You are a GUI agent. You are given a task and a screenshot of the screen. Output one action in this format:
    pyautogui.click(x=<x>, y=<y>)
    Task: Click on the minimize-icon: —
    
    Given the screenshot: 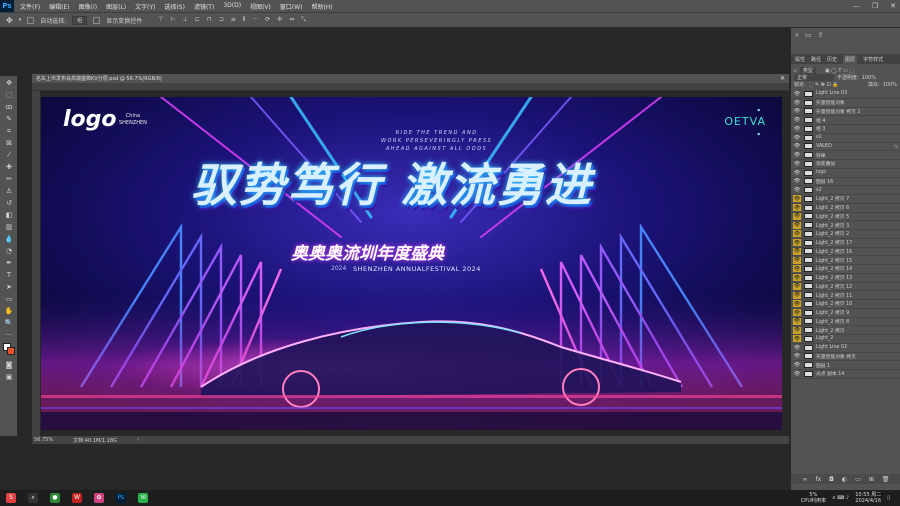 What is the action you would take?
    pyautogui.click(x=856, y=6)
    